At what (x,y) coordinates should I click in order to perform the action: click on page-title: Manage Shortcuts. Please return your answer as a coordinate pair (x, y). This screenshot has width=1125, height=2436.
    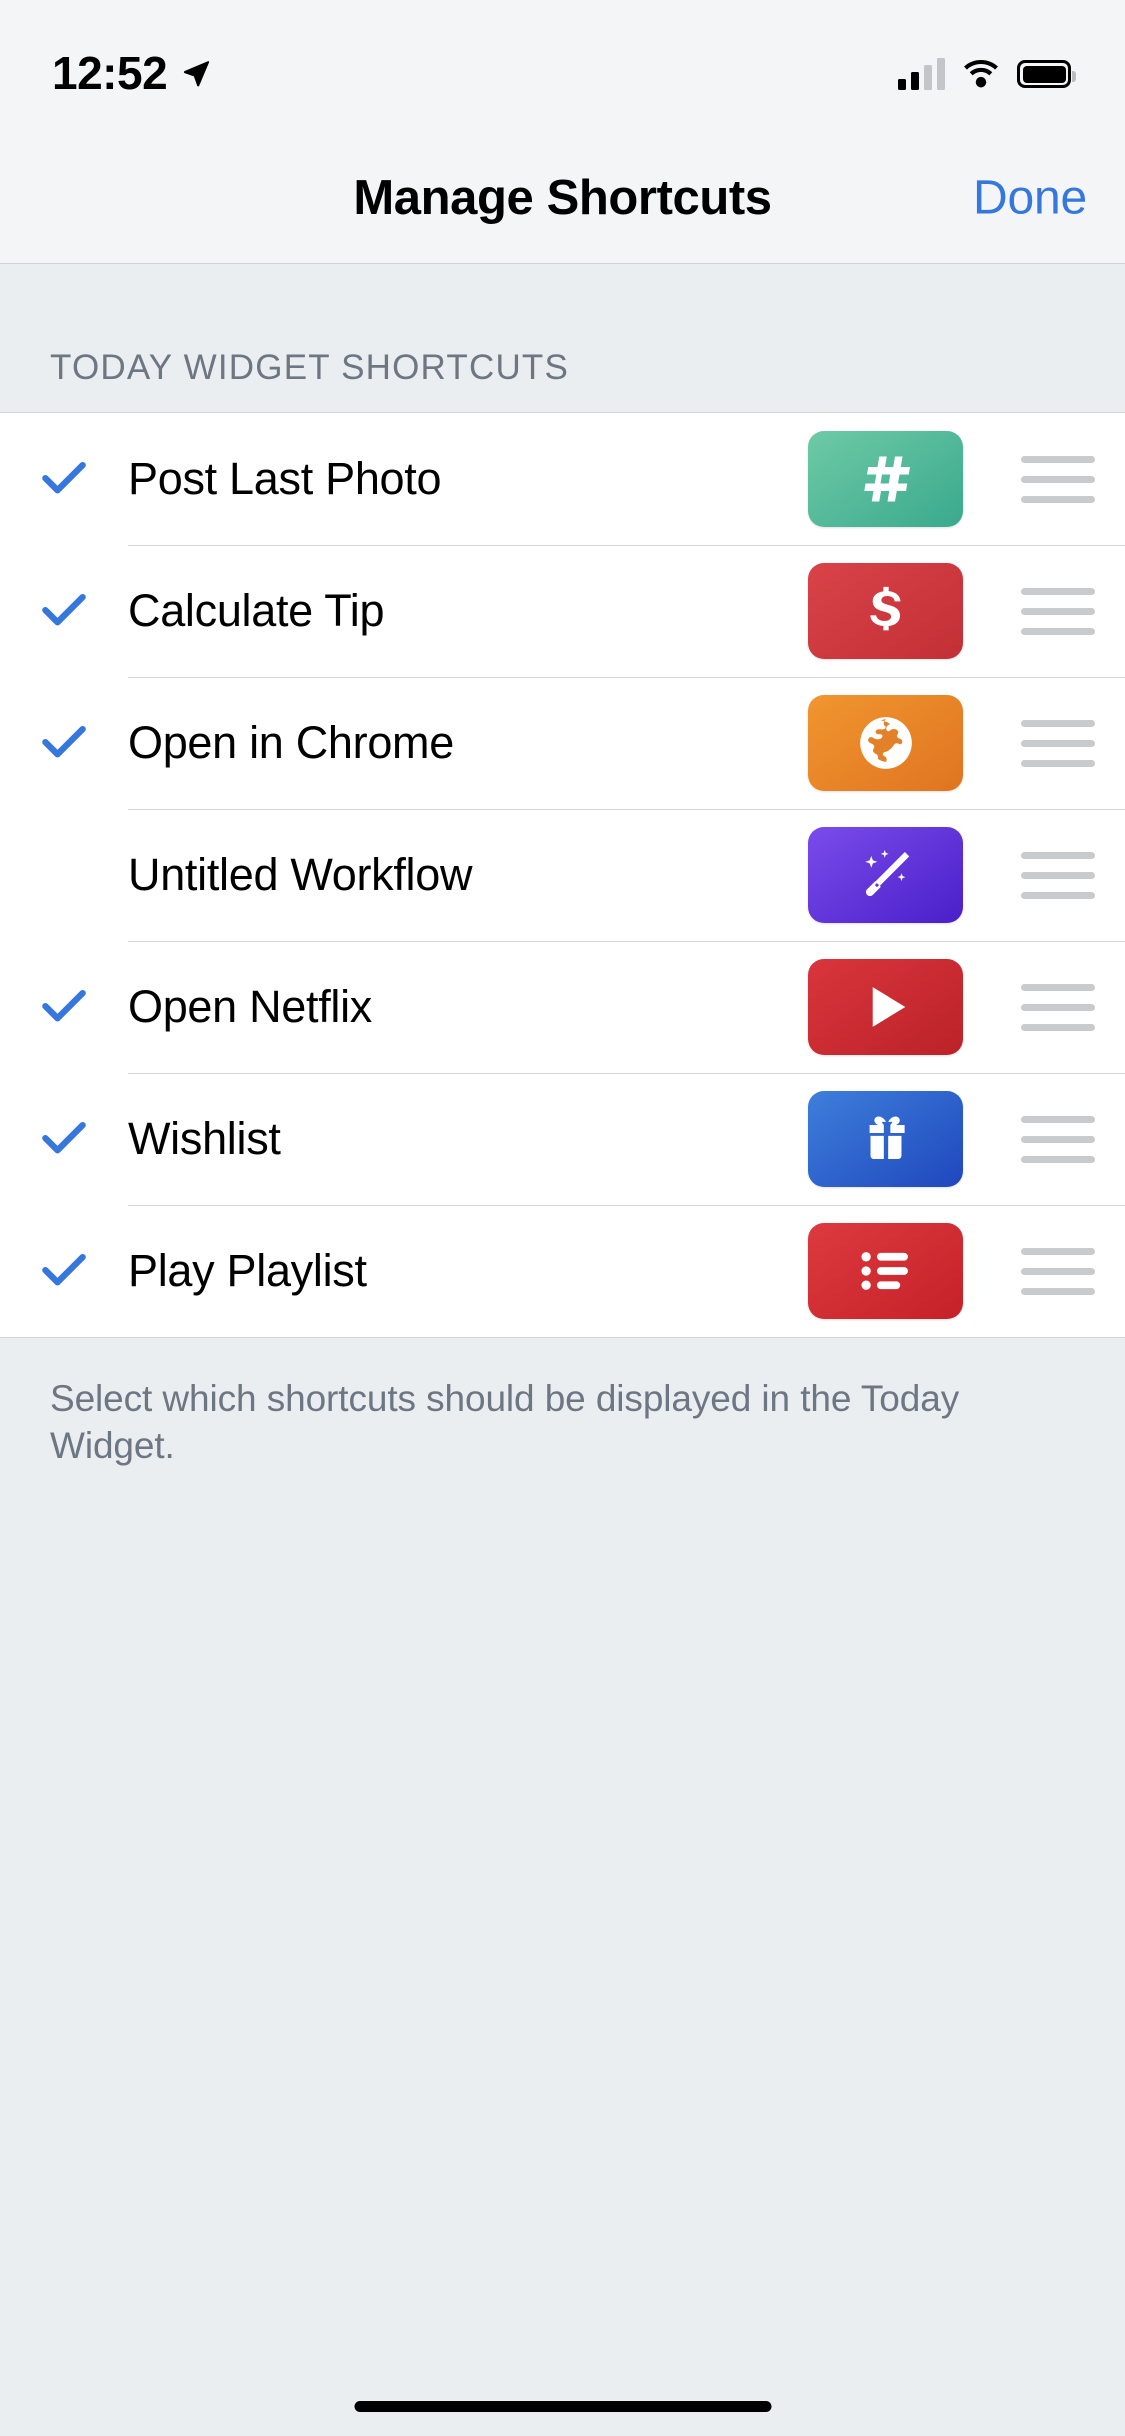
    Looking at the image, I should click on (562, 197).